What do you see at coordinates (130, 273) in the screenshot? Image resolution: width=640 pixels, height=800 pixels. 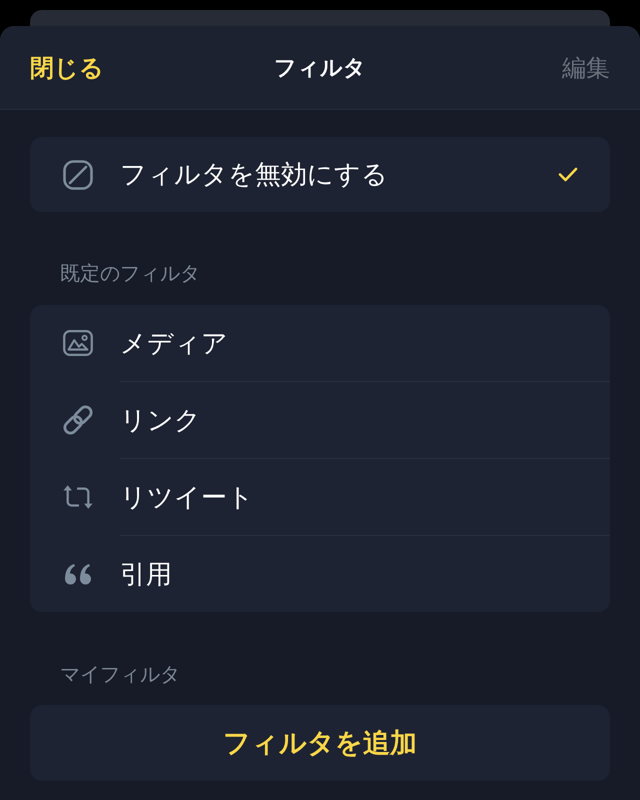 I see `section-heading: 既定のフィルタ` at bounding box center [130, 273].